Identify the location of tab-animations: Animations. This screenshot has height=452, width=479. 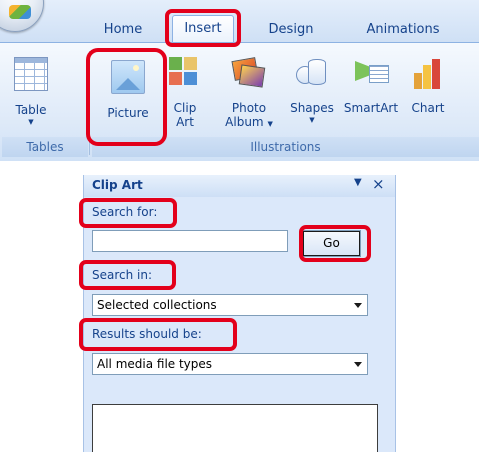
(403, 29).